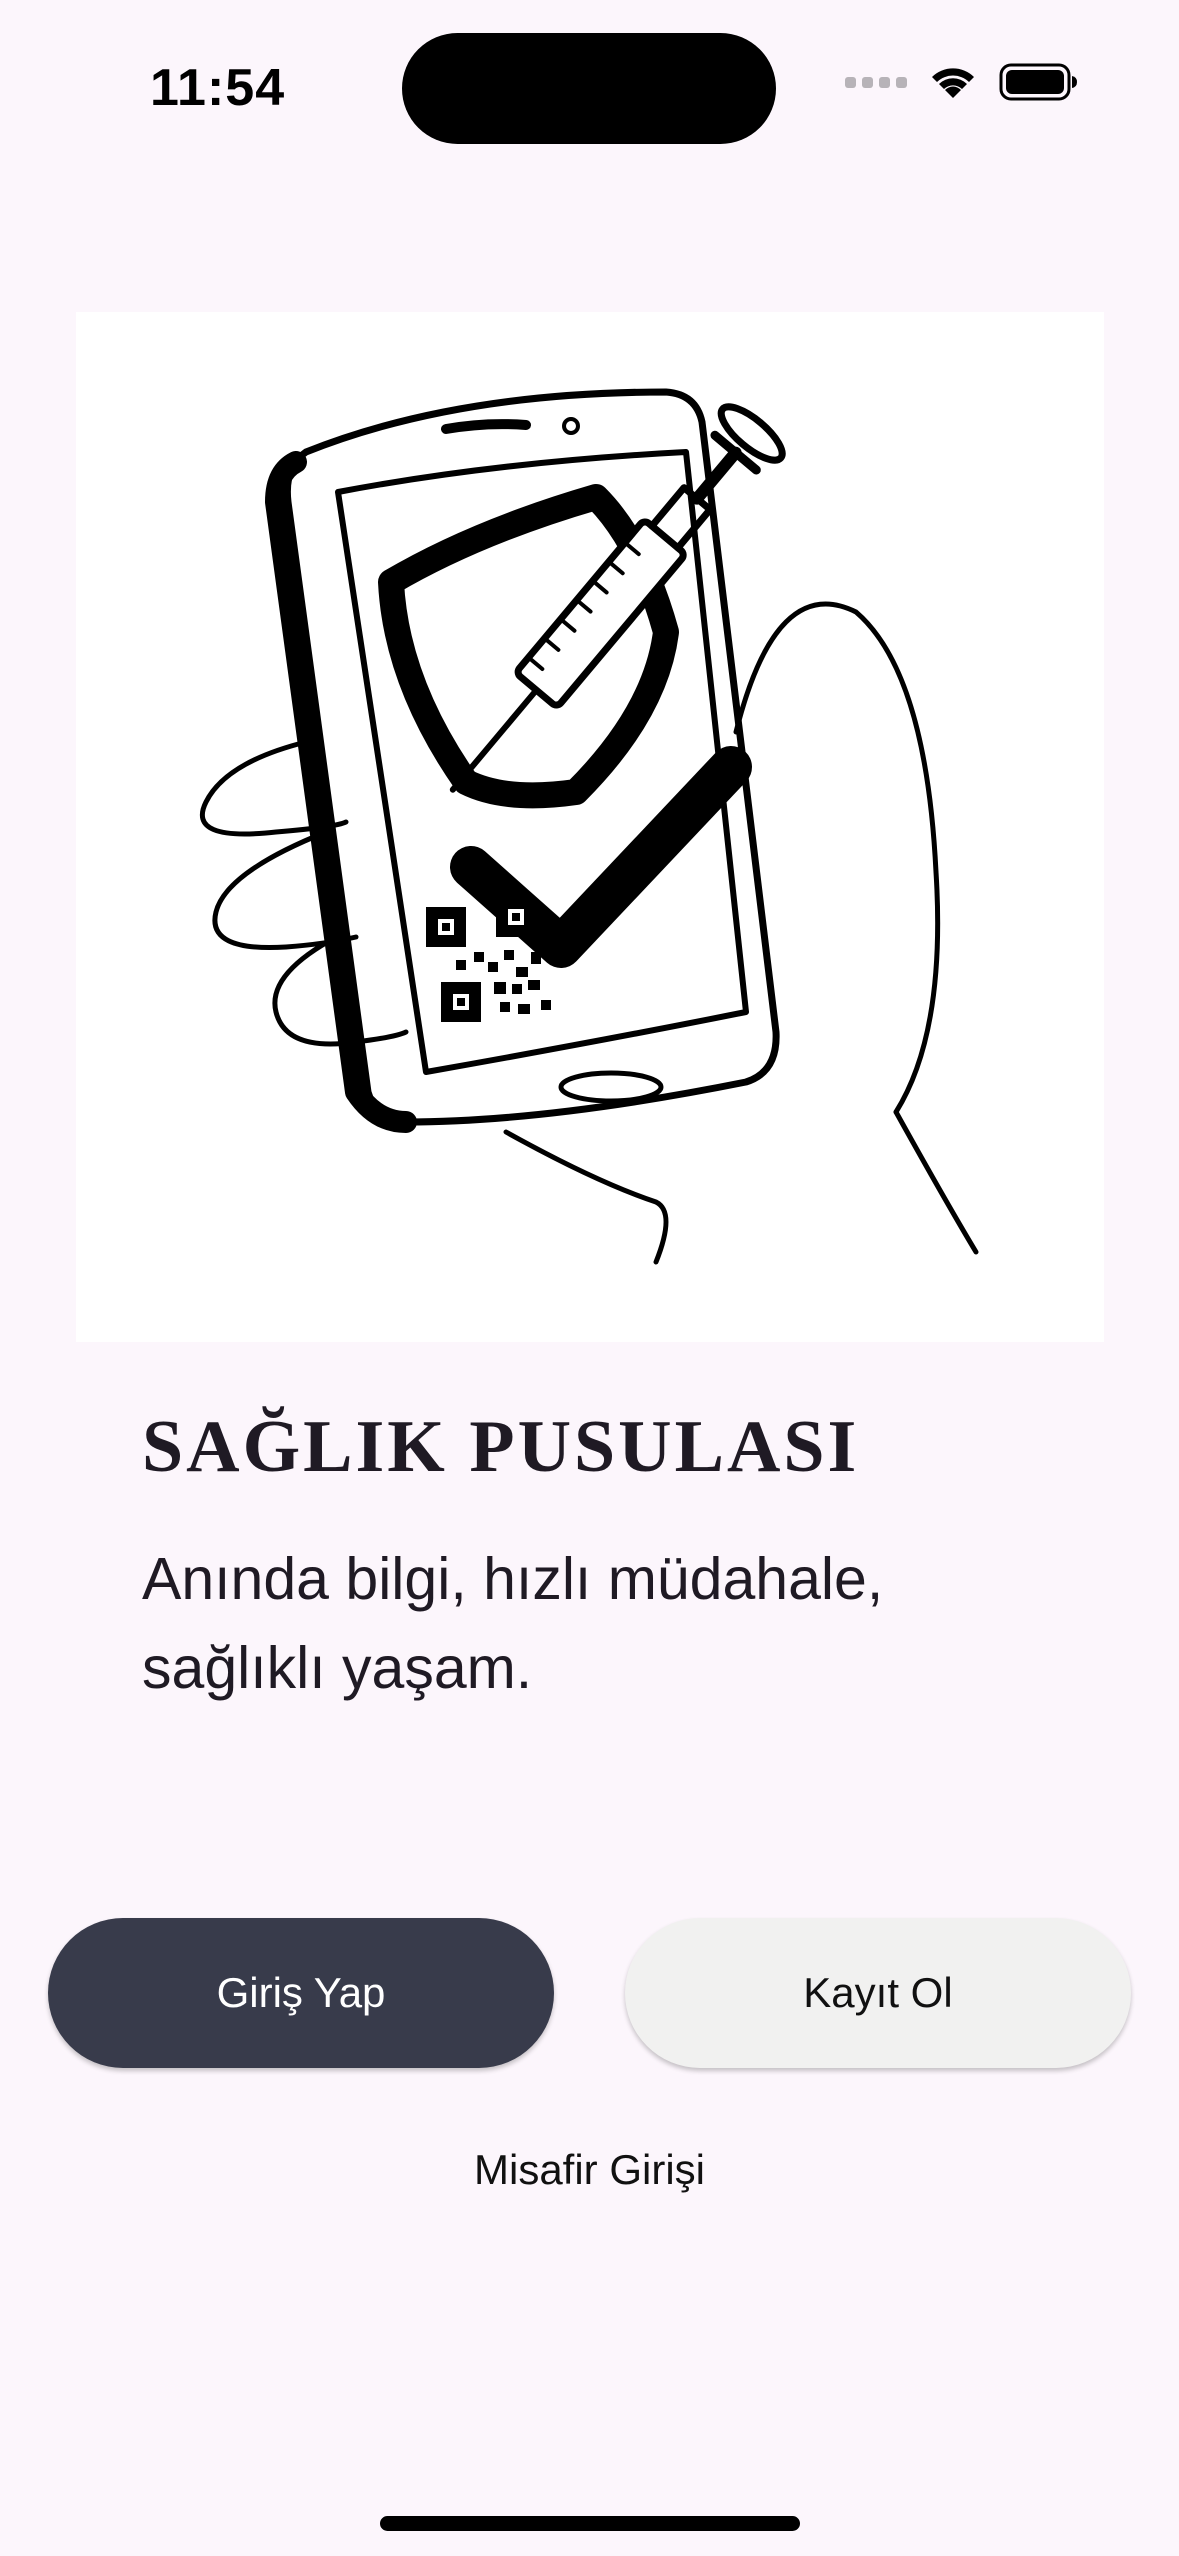 The width and height of the screenshot is (1179, 2556). I want to click on status-icons, so click(962, 82).